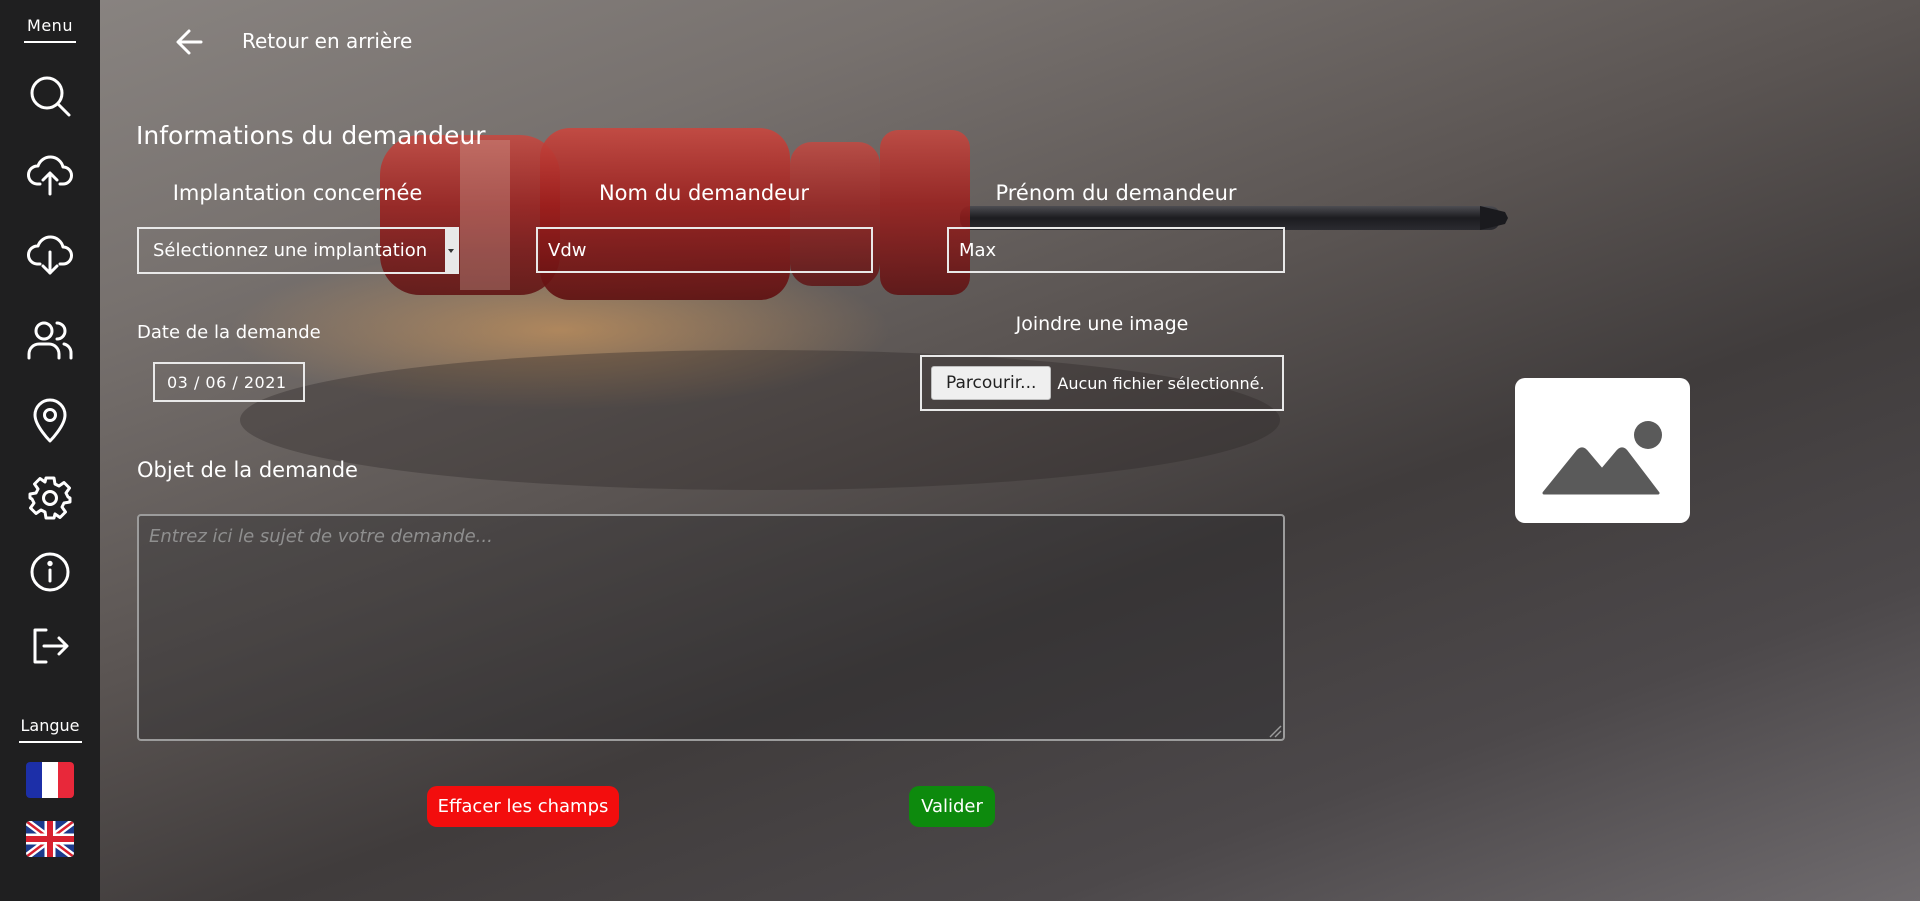 This screenshot has width=1920, height=901. Describe the element at coordinates (50, 96) in the screenshot. I see `search-icon` at that location.